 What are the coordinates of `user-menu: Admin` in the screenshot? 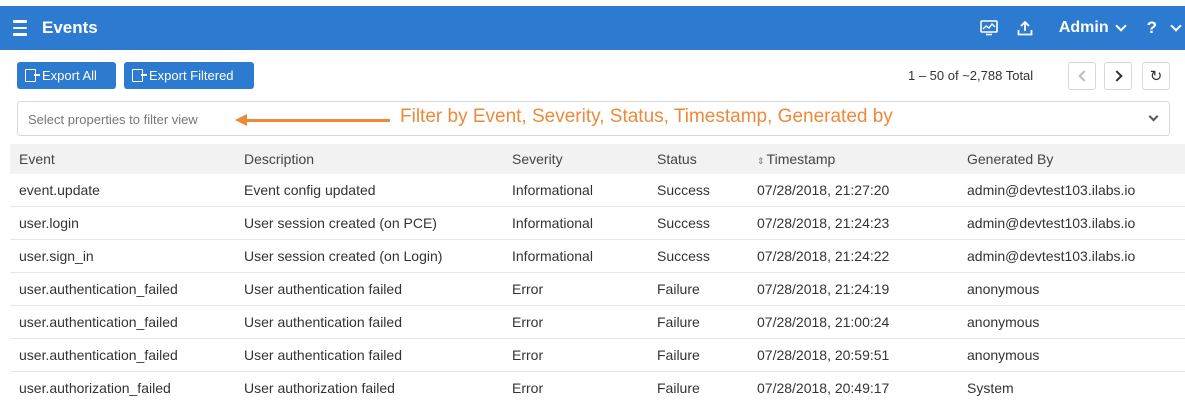 It's located at (1090, 28).